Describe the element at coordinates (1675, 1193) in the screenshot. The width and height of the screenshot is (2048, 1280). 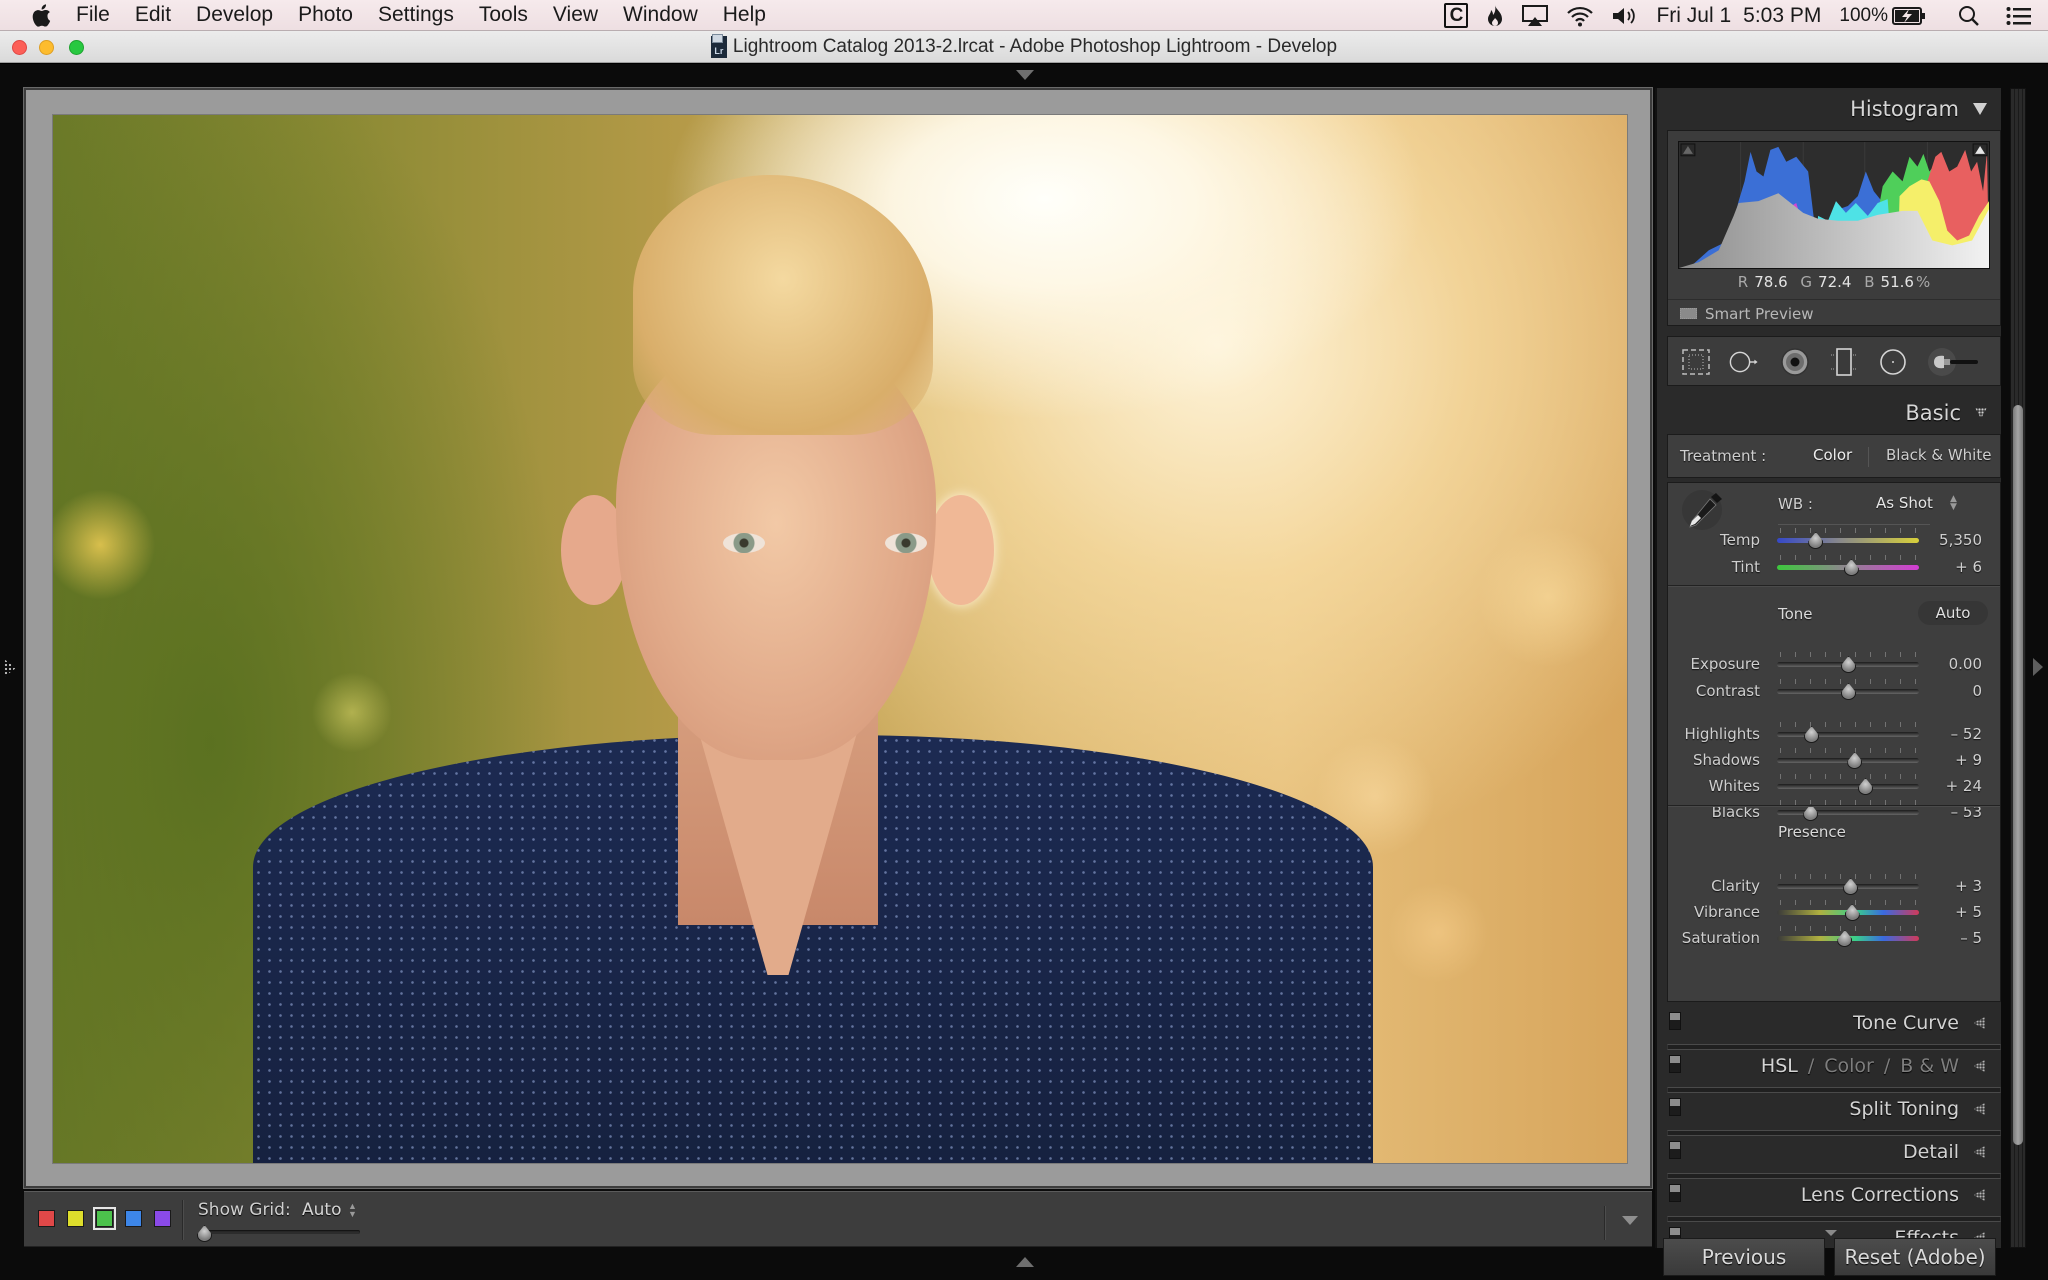
I see `lens-corrections-toggle` at that location.